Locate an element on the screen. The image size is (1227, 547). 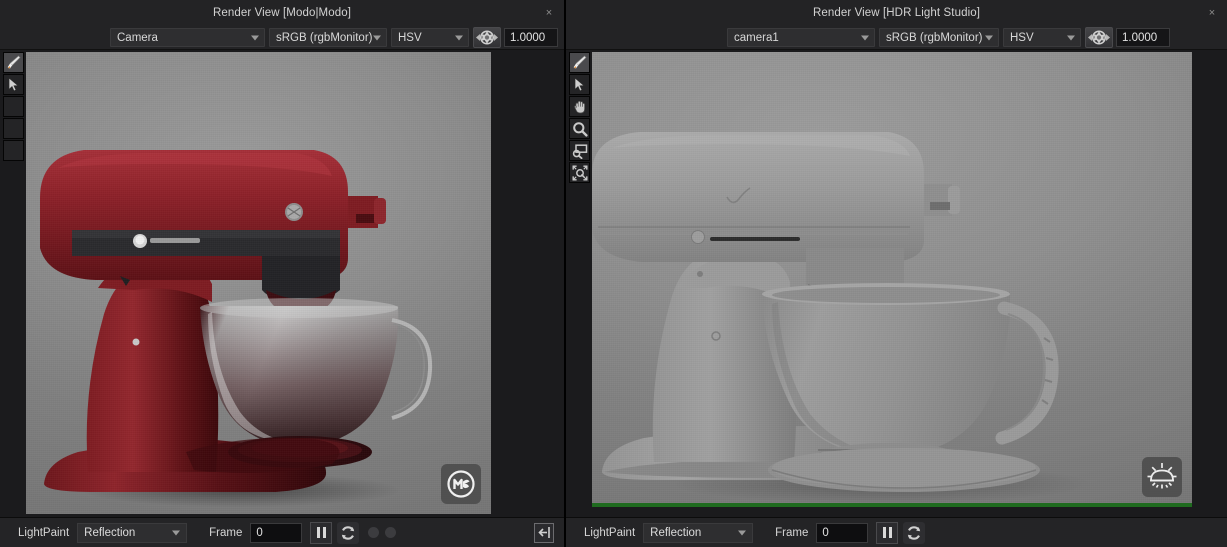
magnifier-icon is located at coordinates (580, 129).